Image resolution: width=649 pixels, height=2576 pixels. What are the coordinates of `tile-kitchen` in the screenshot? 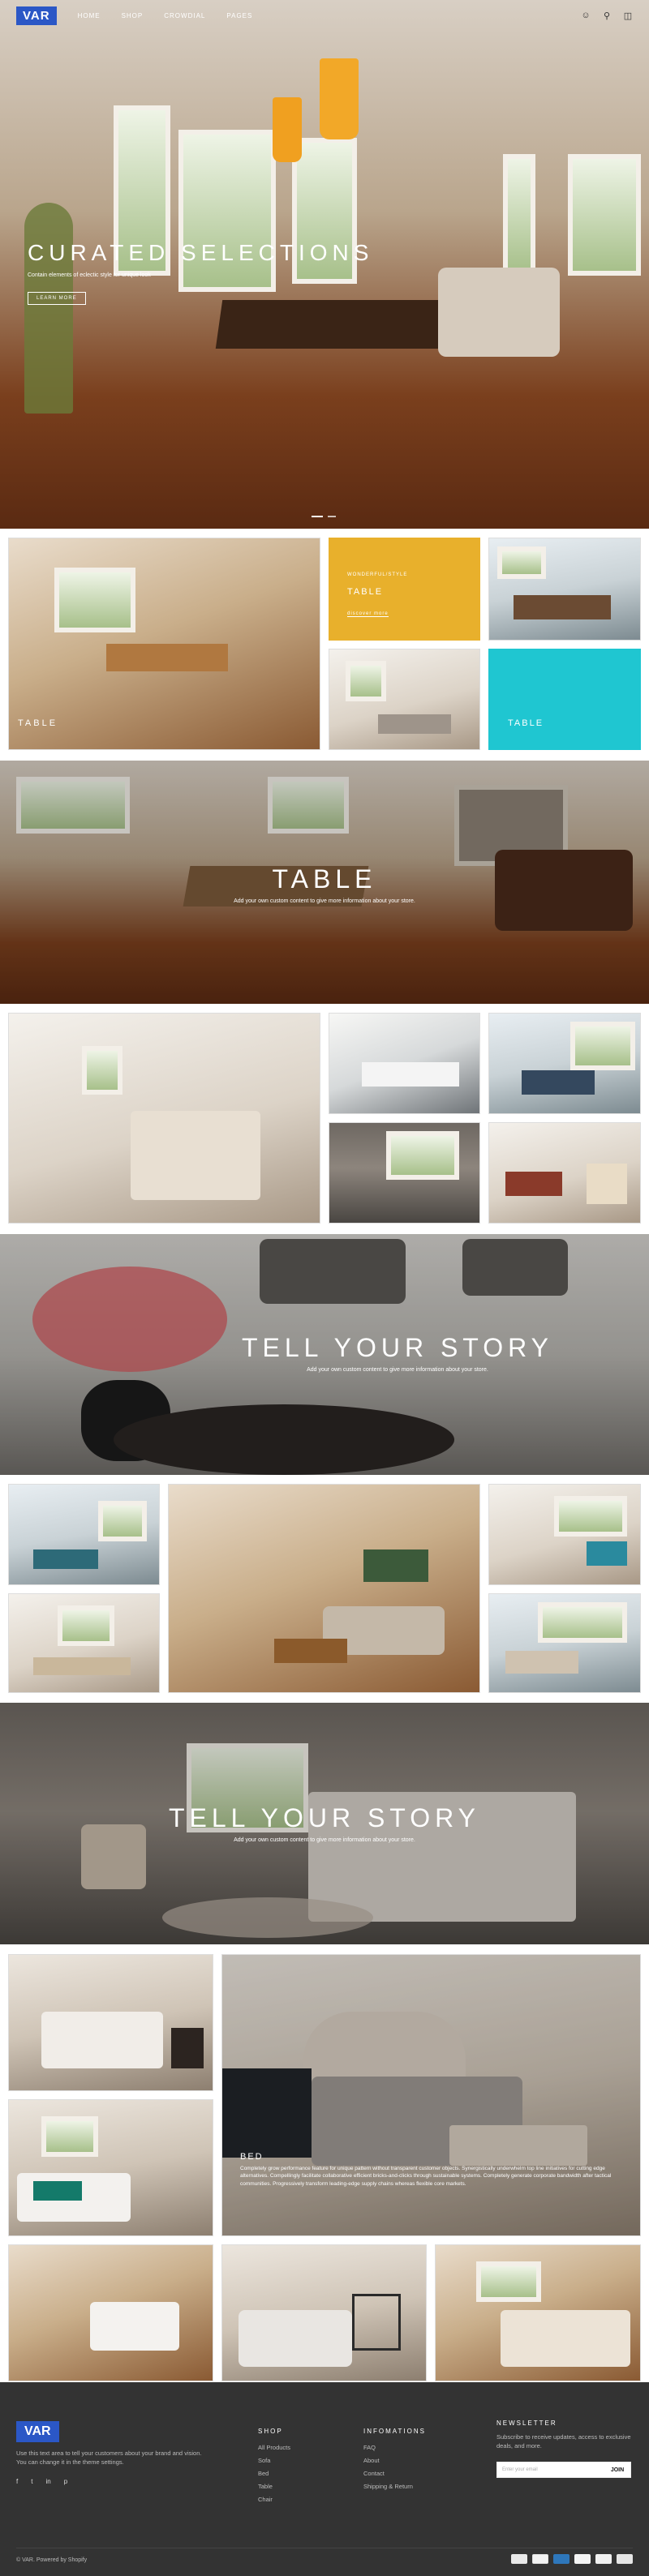 It's located at (404, 1063).